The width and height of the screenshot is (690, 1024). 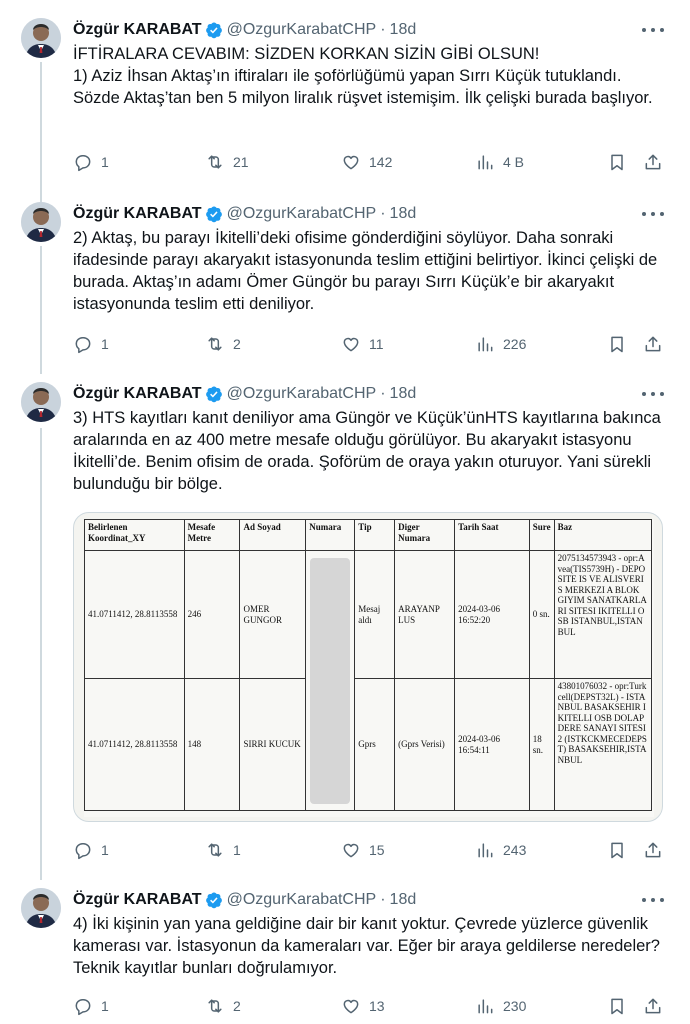 I want to click on like-button: 11, so click(x=362, y=344).